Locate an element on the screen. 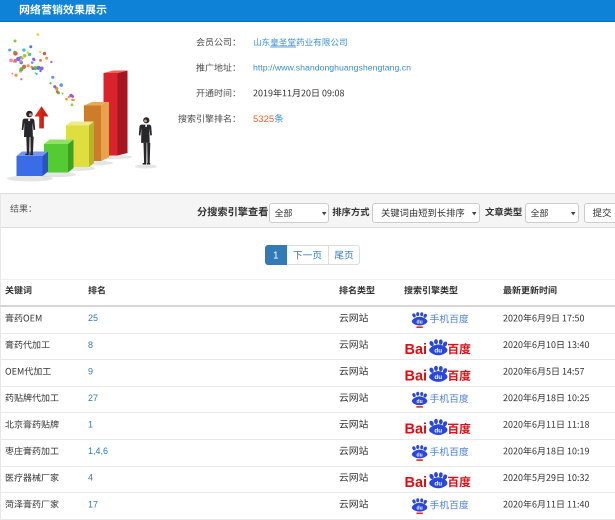 This screenshot has height=520, width=615. svg-text: 1,4,6 is located at coordinates (98, 451).